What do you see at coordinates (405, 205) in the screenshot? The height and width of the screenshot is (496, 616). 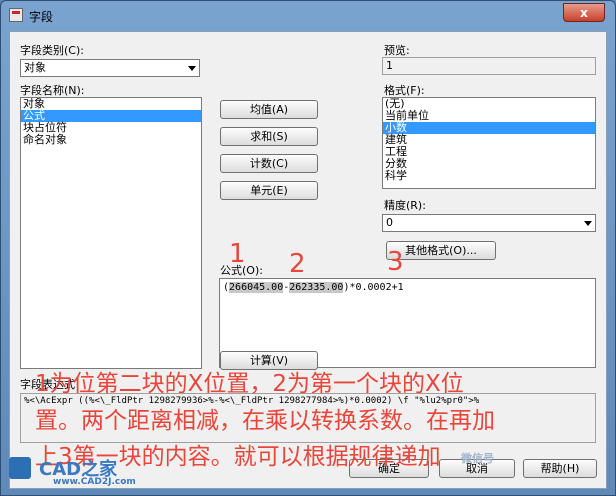 I see `precision-label: 精度(R):` at bounding box center [405, 205].